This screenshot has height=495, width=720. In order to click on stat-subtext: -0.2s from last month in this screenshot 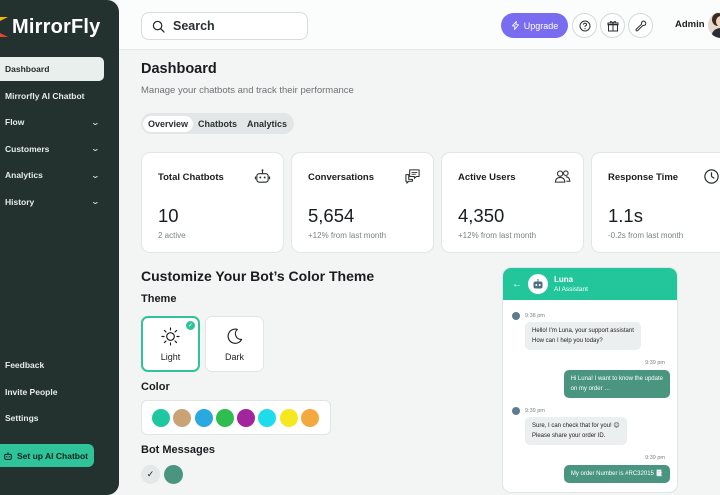, I will do `click(646, 235)`.